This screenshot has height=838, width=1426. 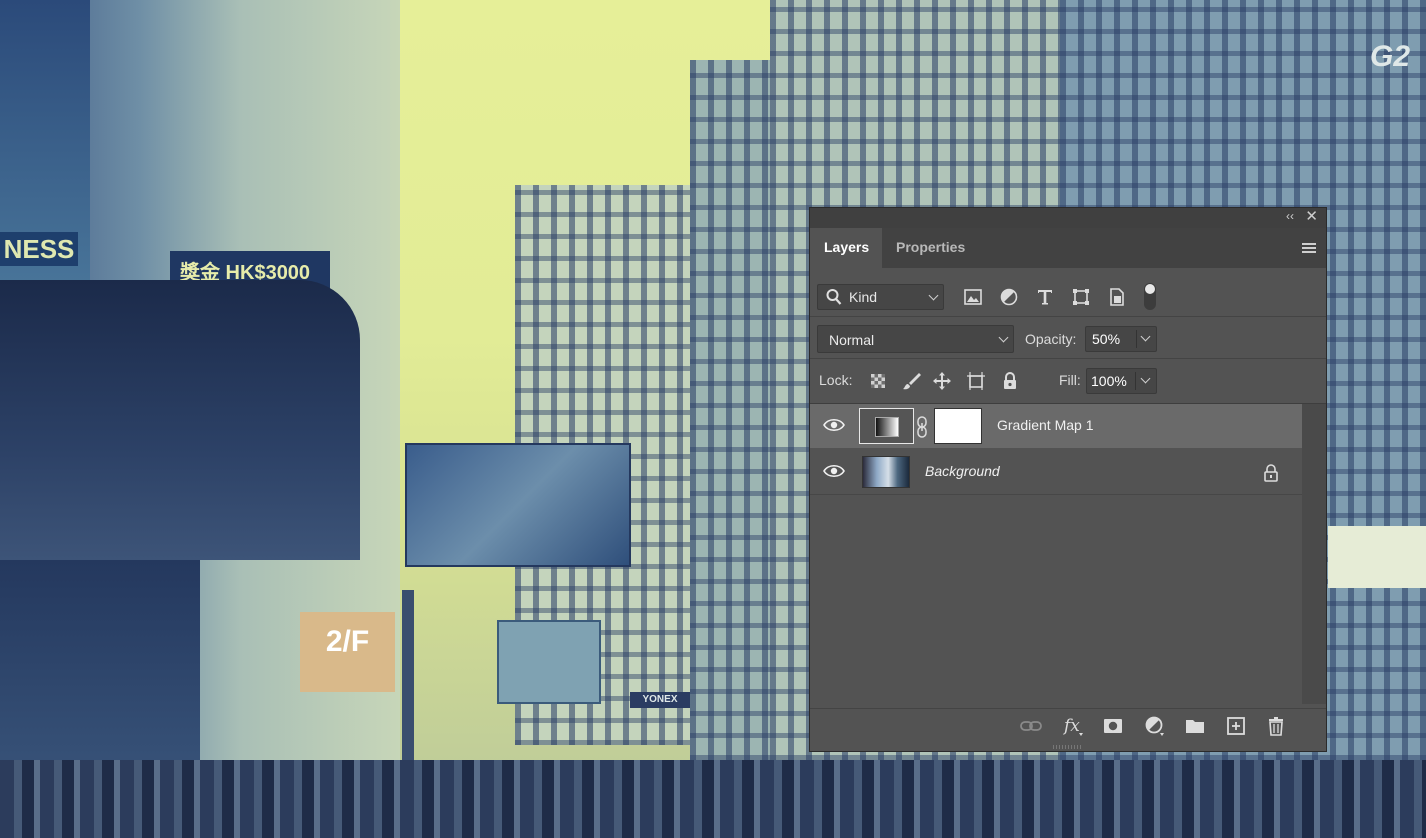 I want to click on panel-title-bar: ‹‹ ✕, so click(x=1068, y=218).